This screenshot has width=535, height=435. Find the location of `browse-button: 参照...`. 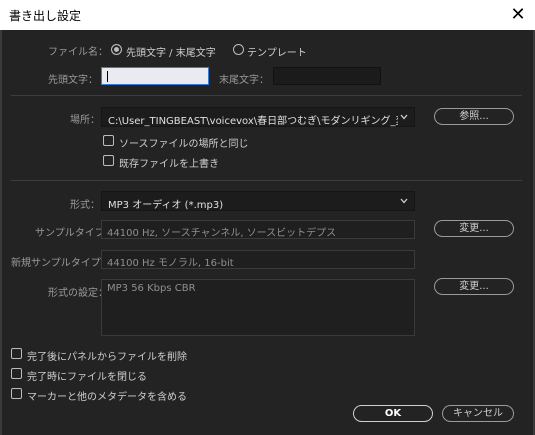

browse-button: 参照... is located at coordinates (474, 116).